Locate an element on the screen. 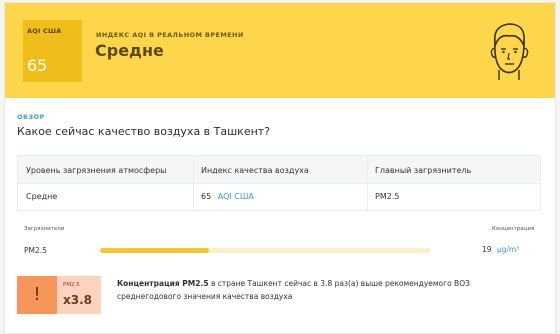 The image size is (560, 334). pollutant-value: 19 is located at coordinates (487, 249).